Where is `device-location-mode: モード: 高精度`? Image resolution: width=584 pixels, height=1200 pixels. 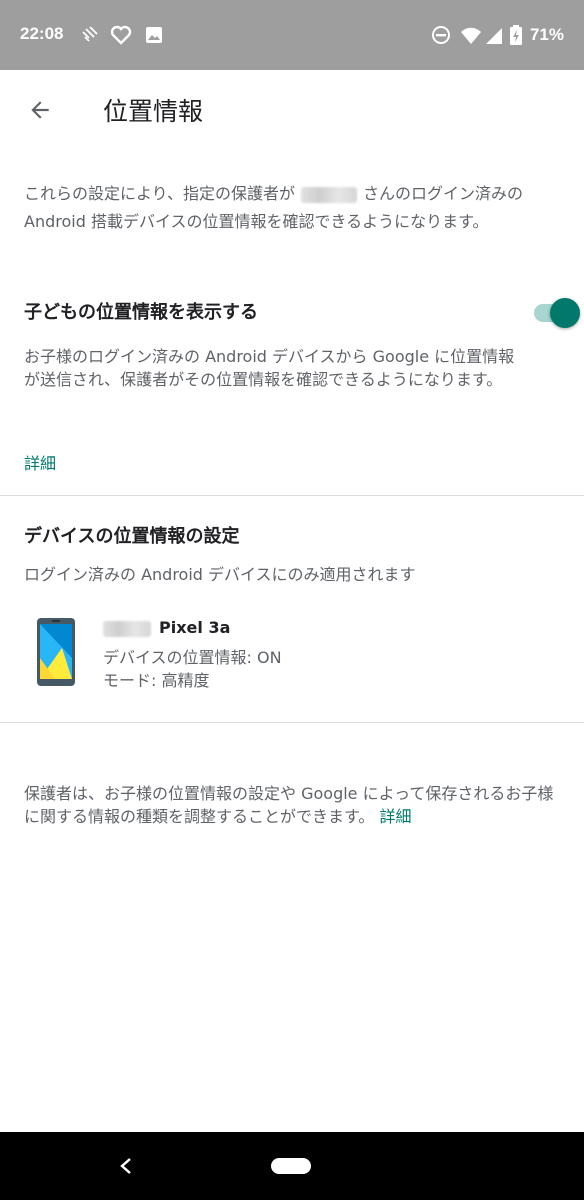
device-location-mode: モード: 高精度 is located at coordinates (156, 680).